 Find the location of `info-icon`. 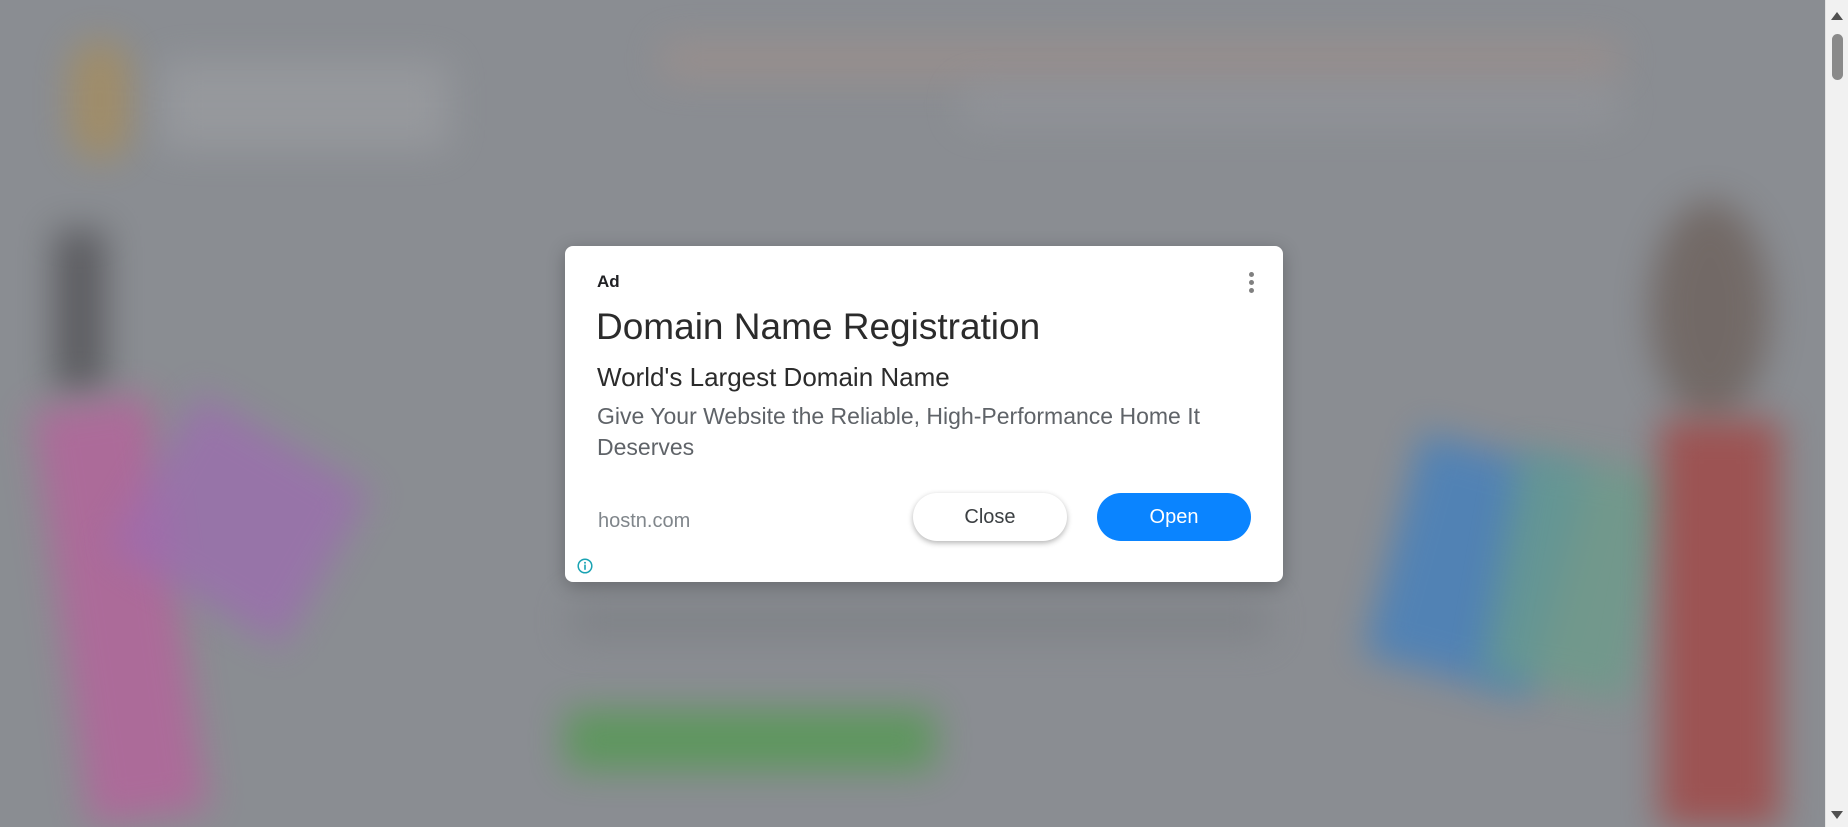

info-icon is located at coordinates (585, 566).